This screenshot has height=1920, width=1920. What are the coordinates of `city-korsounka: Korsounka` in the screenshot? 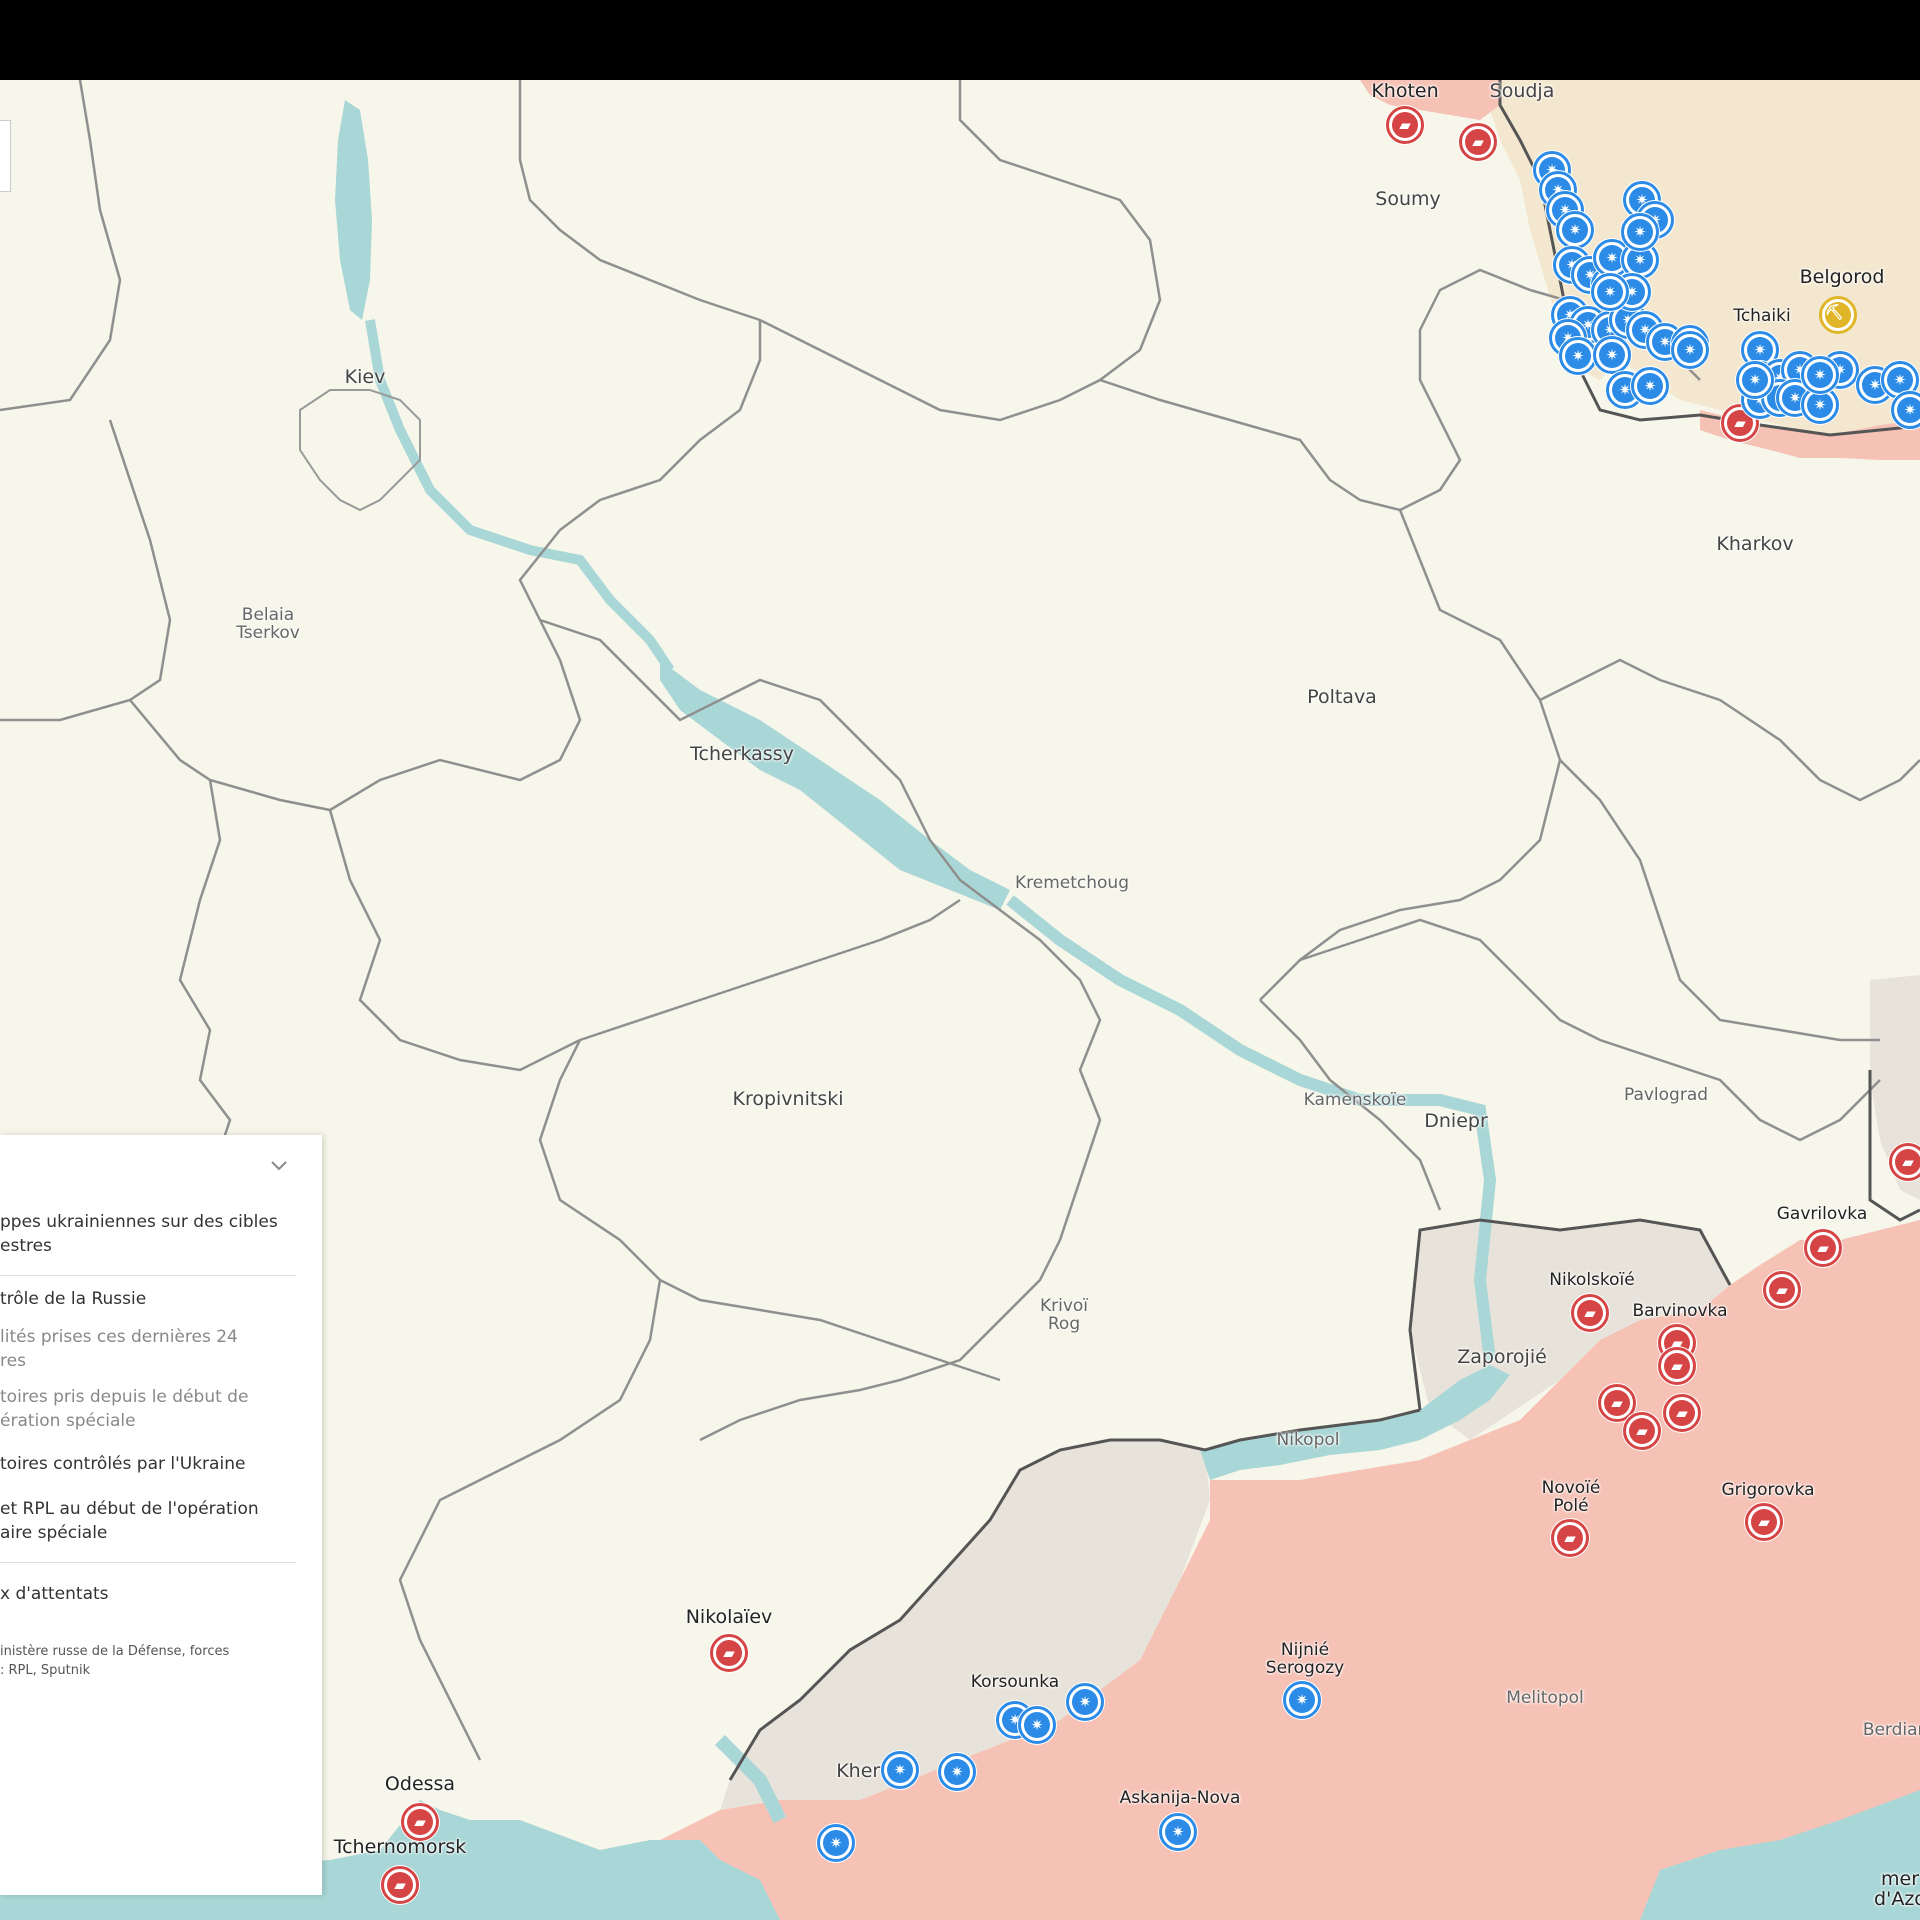 It's located at (1015, 1682).